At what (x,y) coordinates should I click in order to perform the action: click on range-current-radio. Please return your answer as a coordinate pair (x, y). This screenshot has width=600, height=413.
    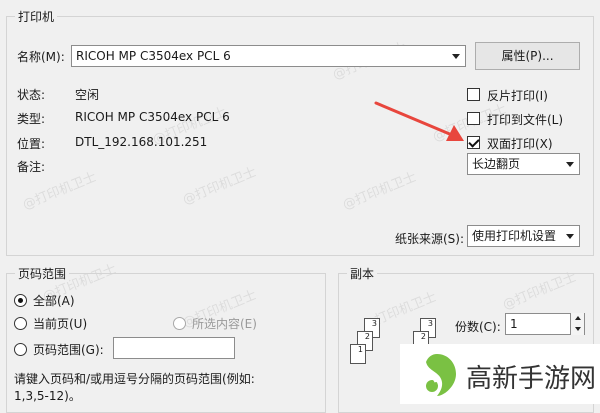
    Looking at the image, I should click on (20, 323).